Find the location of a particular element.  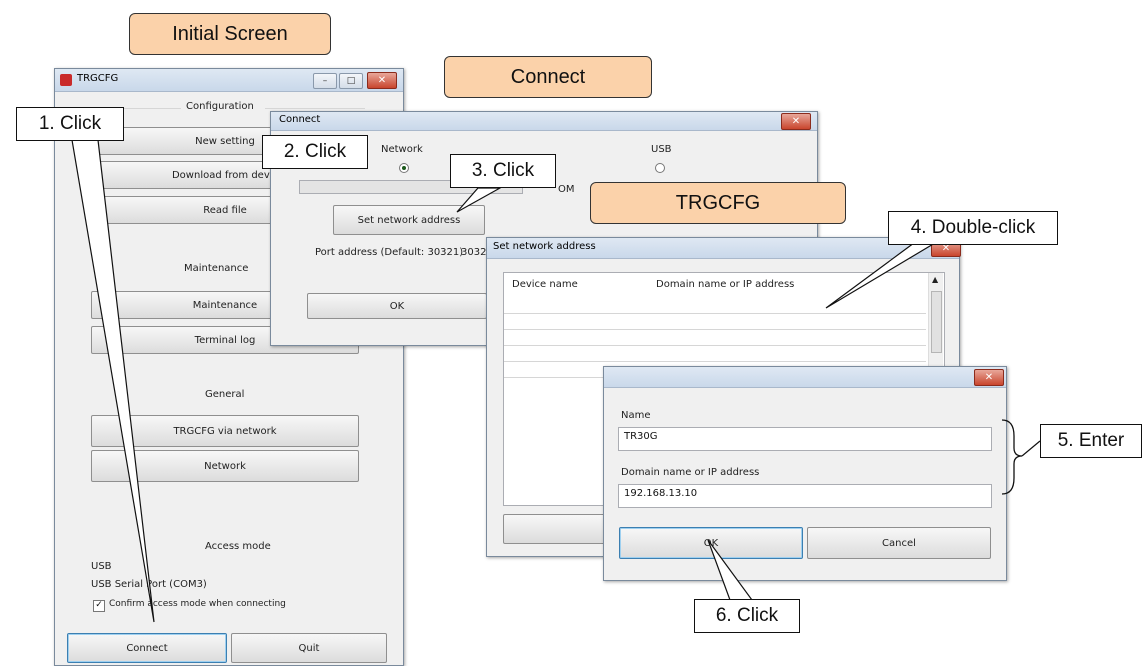

step5-callout: 5. Enter is located at coordinates (1091, 441).